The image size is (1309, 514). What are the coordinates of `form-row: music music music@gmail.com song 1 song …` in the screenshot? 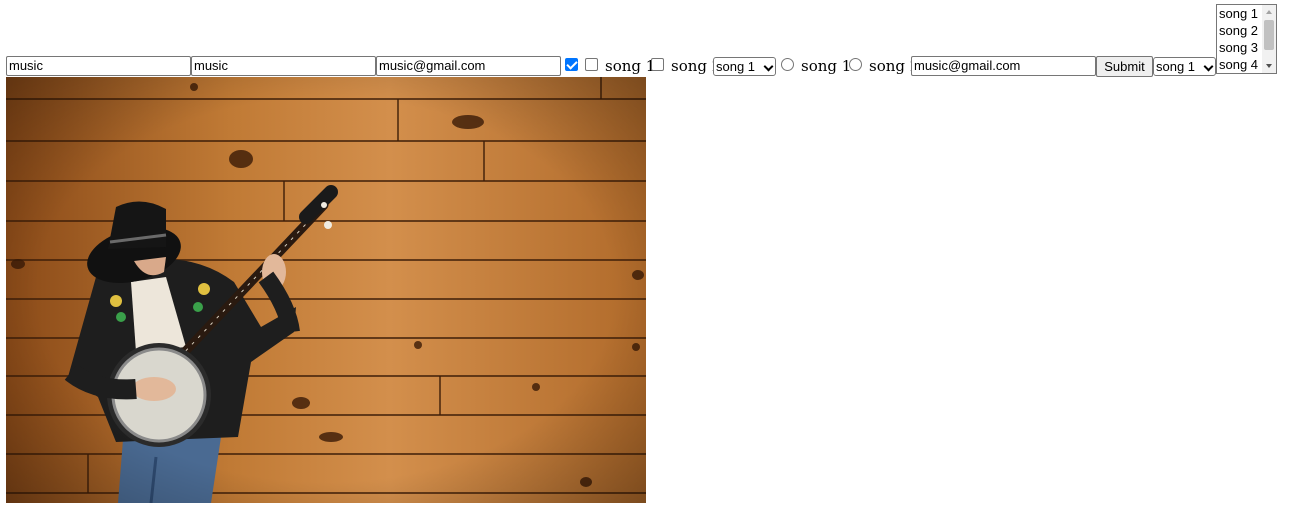 It's located at (656, 41).